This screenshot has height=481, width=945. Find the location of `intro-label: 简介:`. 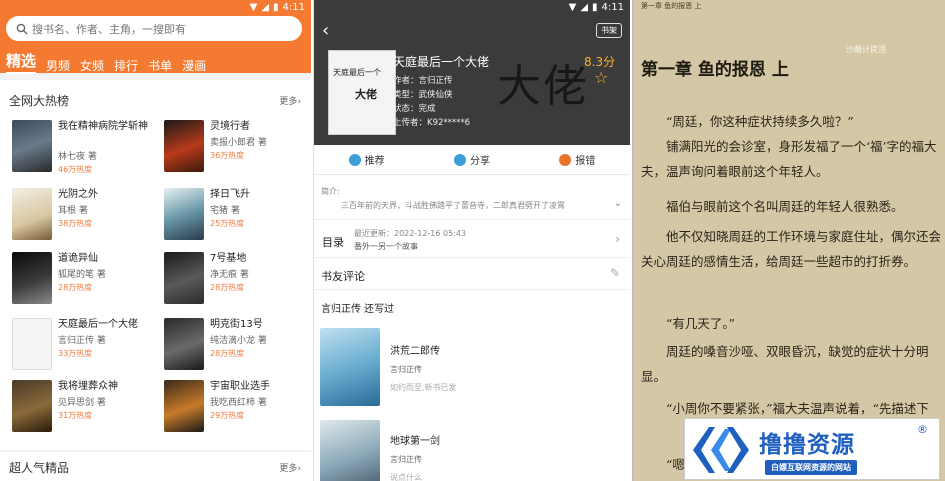

intro-label: 简介: is located at coordinates (330, 191).